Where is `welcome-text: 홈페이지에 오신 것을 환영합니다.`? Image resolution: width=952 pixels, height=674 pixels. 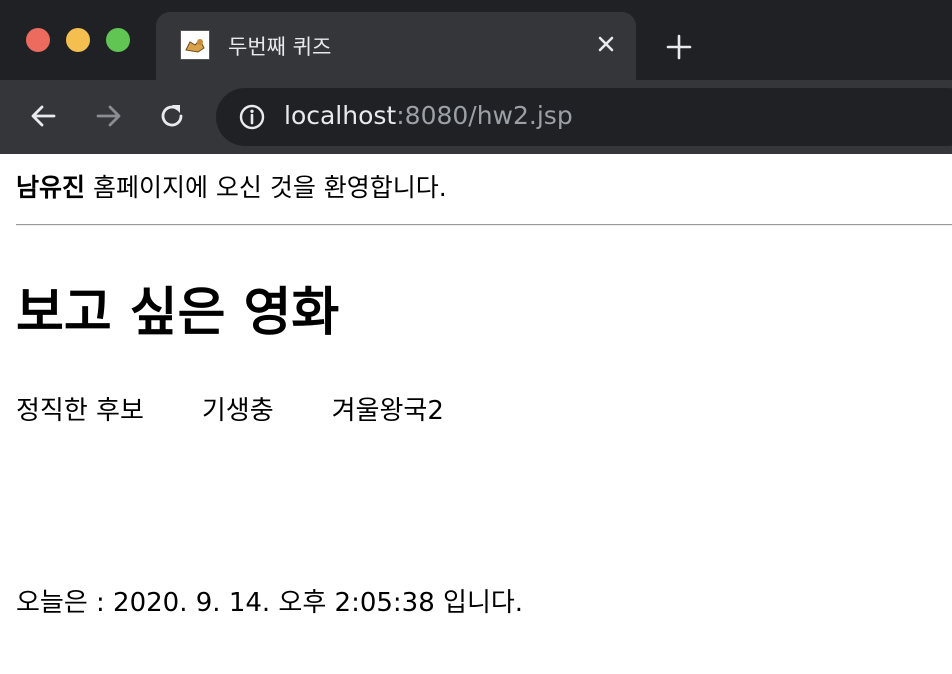
welcome-text: 홈페이지에 오신 것을 환영합니다. is located at coordinates (266, 187).